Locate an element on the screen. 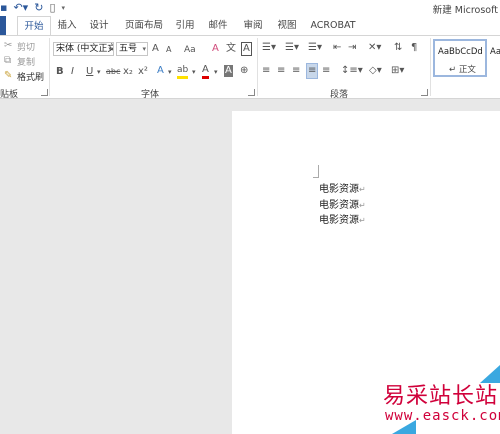  borders-icon: ⊞▾ is located at coordinates (397, 71).